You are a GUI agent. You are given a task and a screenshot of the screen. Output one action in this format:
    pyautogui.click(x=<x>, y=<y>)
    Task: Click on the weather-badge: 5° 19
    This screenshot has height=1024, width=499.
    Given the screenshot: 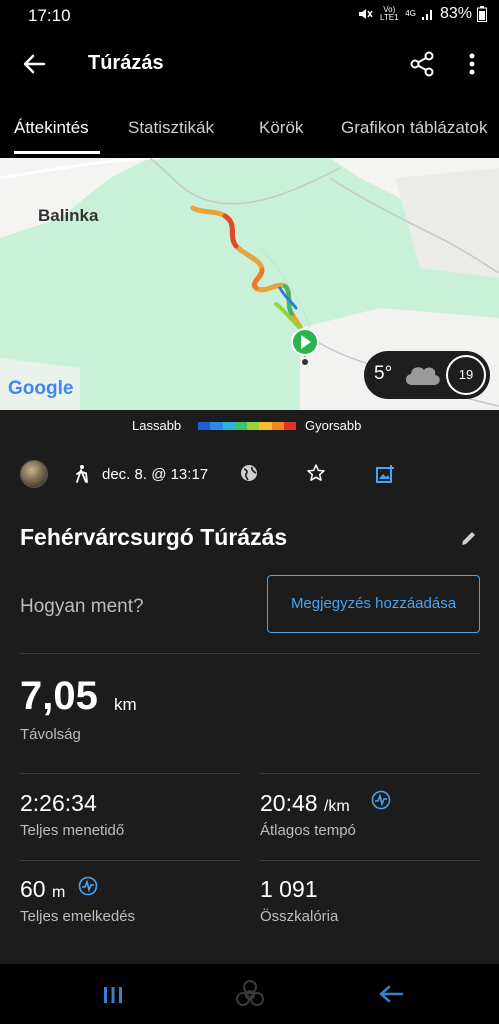 What is the action you would take?
    pyautogui.click(x=427, y=375)
    